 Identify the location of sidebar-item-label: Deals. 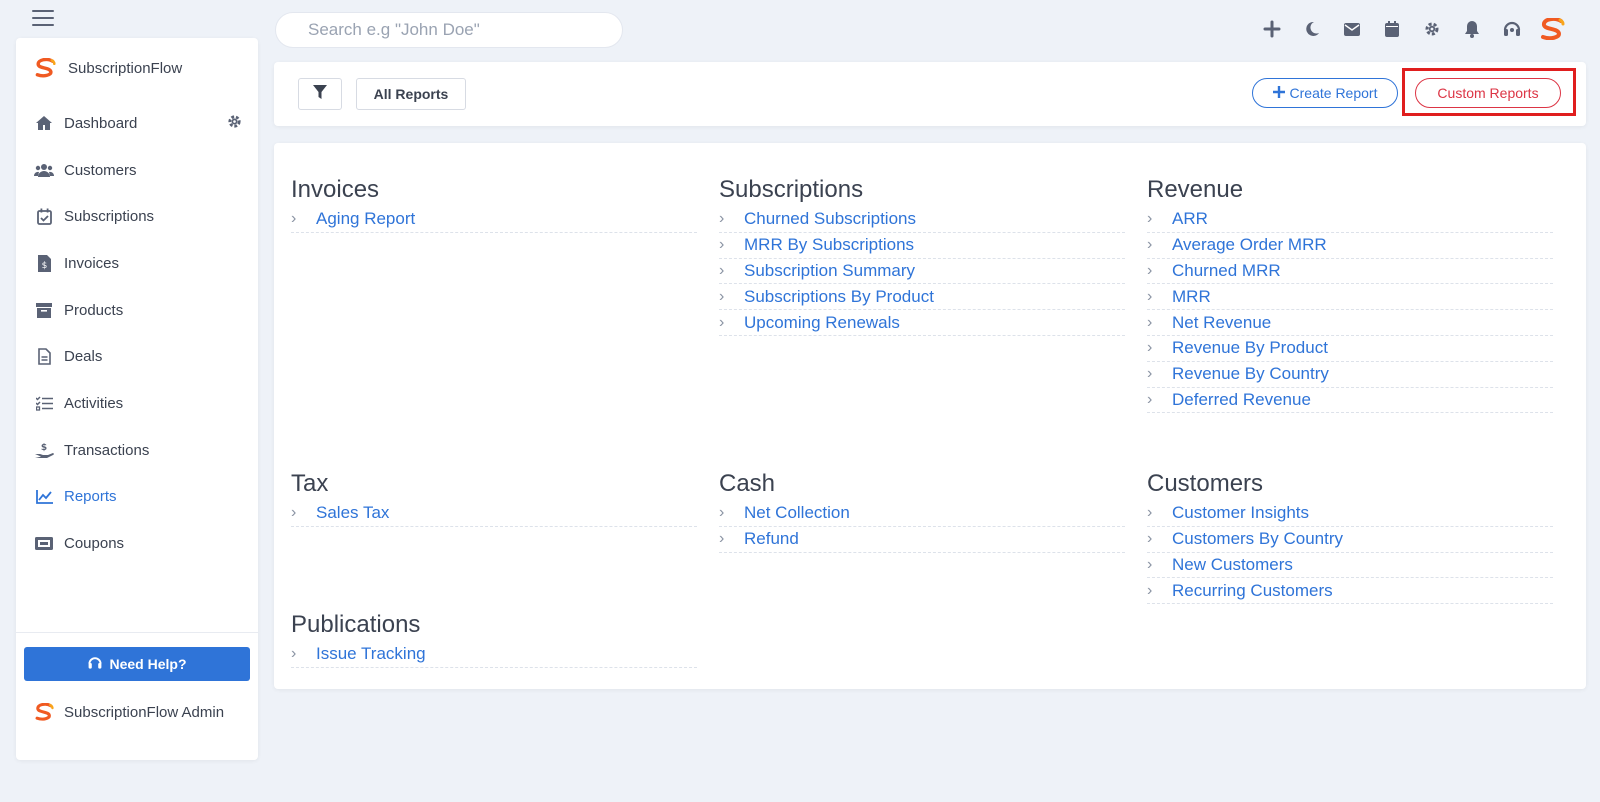
(83, 357).